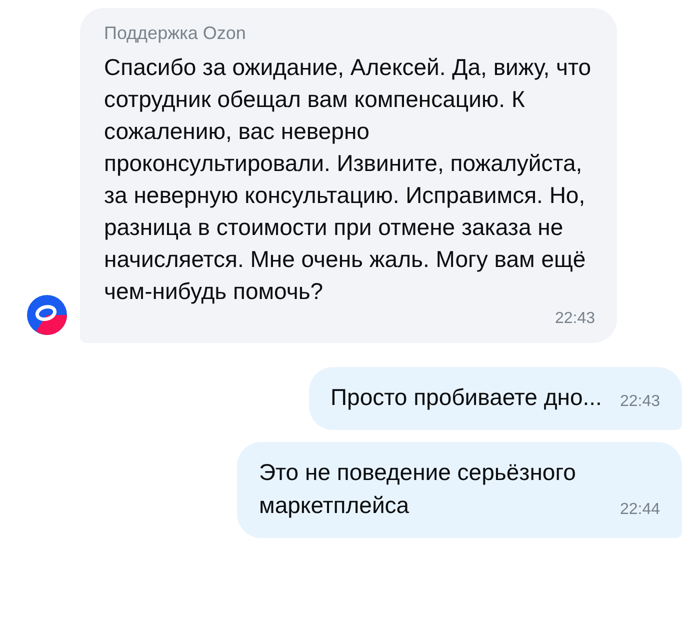 This screenshot has height=643, width=700. What do you see at coordinates (640, 510) in the screenshot?
I see `message-time: 22:44` at bounding box center [640, 510].